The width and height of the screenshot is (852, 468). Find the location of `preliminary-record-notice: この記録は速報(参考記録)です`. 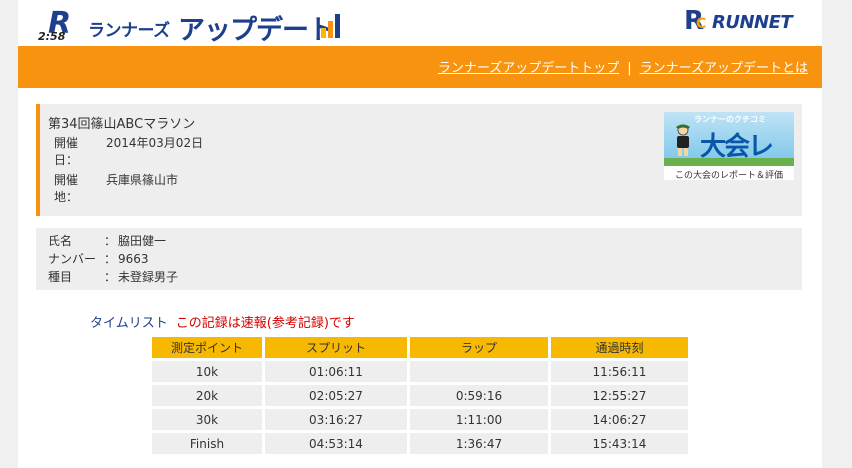

preliminary-record-notice: この記録は速報(参考記録)です is located at coordinates (265, 323).